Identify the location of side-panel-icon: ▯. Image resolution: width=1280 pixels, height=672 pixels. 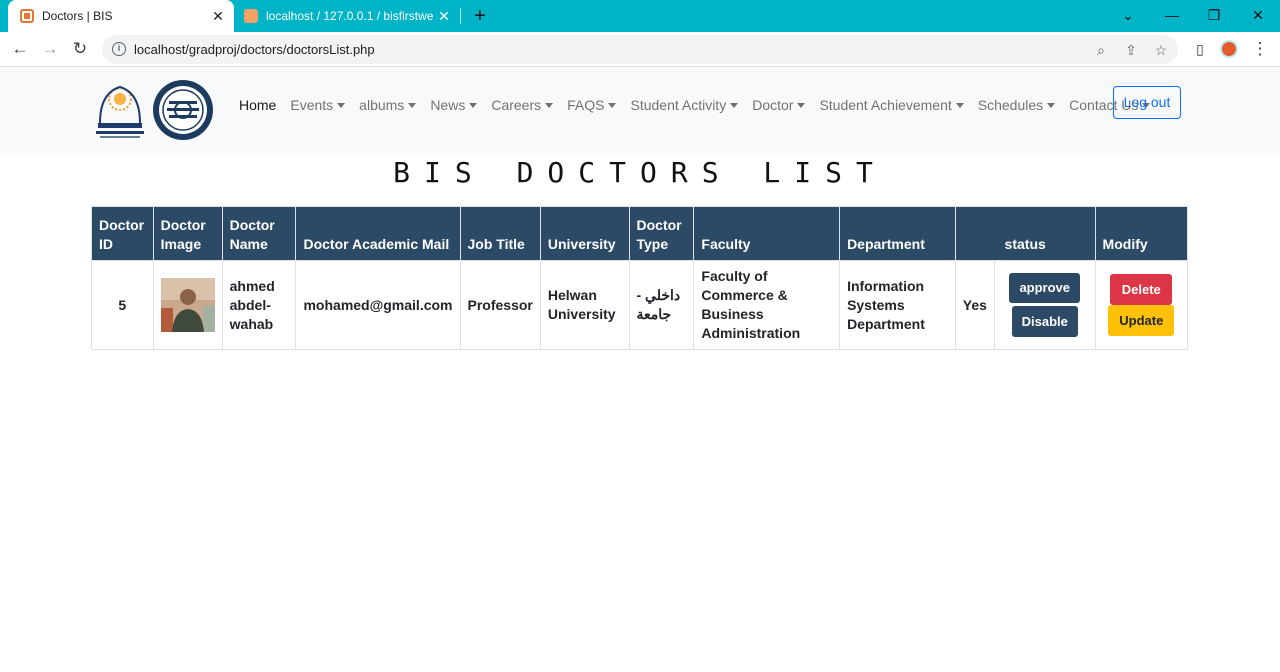
(1200, 49).